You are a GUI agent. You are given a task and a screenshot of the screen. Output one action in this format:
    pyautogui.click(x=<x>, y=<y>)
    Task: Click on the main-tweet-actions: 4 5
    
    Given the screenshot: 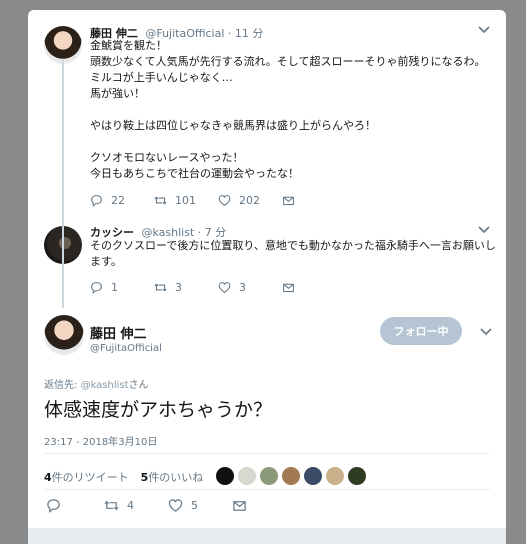 What is the action you would take?
    pyautogui.click(x=171, y=505)
    